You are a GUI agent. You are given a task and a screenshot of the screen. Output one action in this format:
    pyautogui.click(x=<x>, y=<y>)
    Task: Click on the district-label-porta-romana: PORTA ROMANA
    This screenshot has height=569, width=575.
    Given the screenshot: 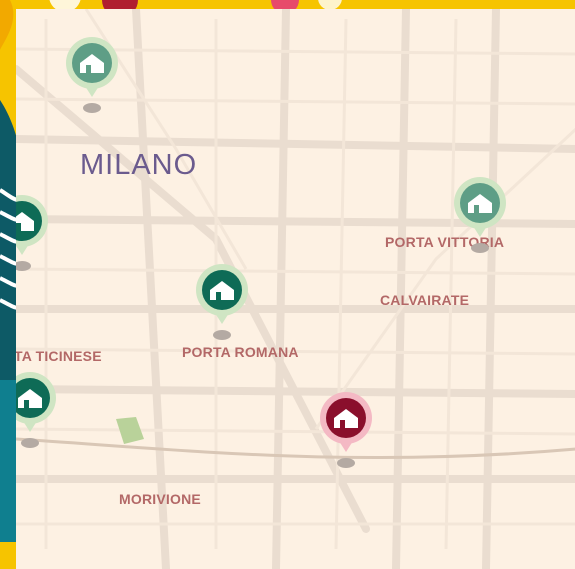 What is the action you would take?
    pyautogui.click(x=240, y=352)
    